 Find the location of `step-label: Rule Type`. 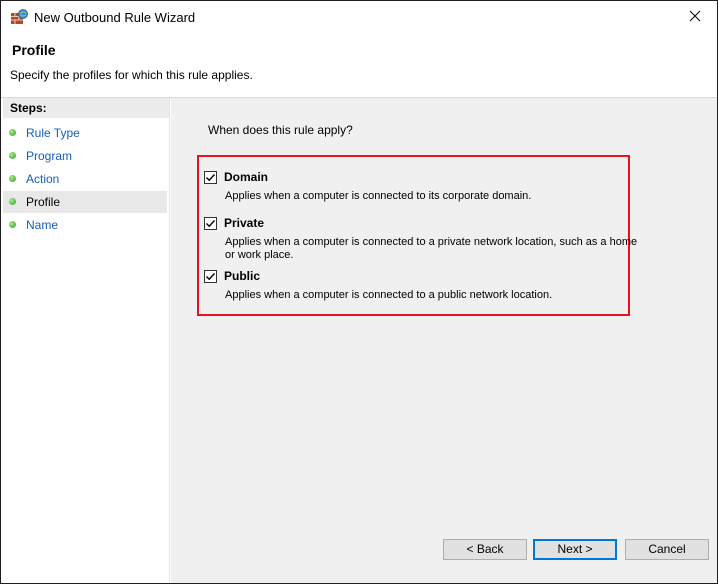

step-label: Rule Type is located at coordinates (53, 133).